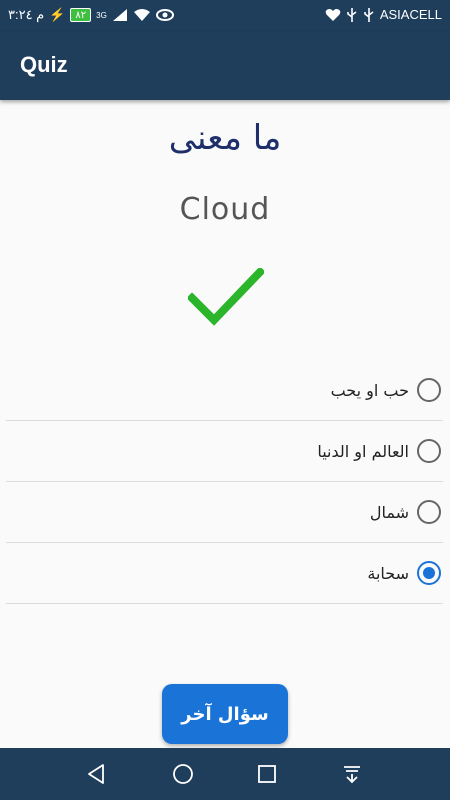 The width and height of the screenshot is (450, 800). What do you see at coordinates (352, 774) in the screenshot?
I see `notification-pull-icon` at bounding box center [352, 774].